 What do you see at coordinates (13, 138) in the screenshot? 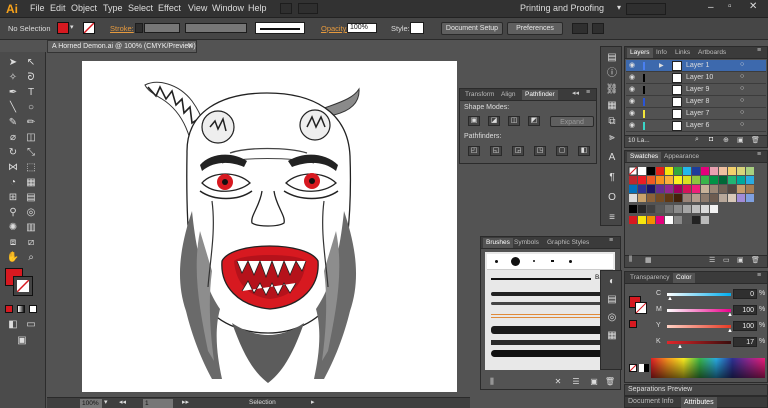
I see `blob-brush-tool-icon: ⌀` at bounding box center [13, 138].